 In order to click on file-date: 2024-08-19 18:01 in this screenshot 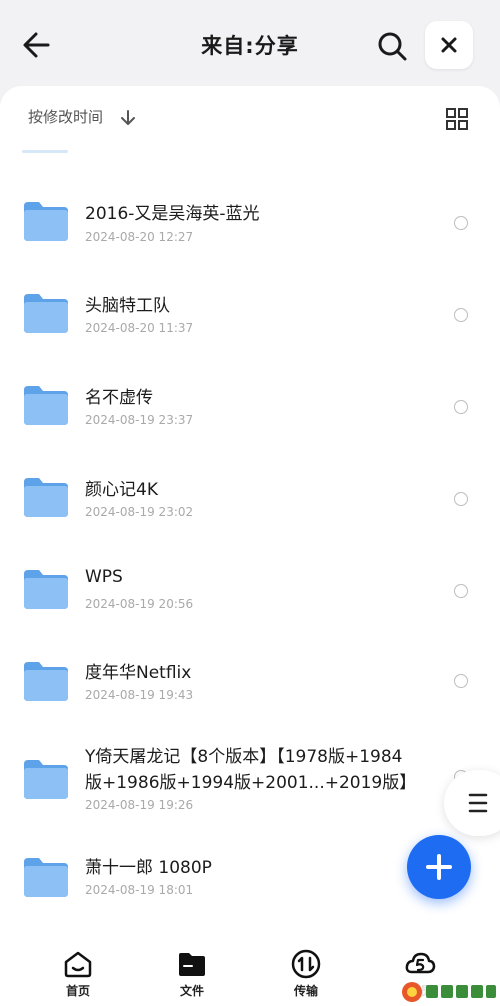, I will do `click(139, 890)`.